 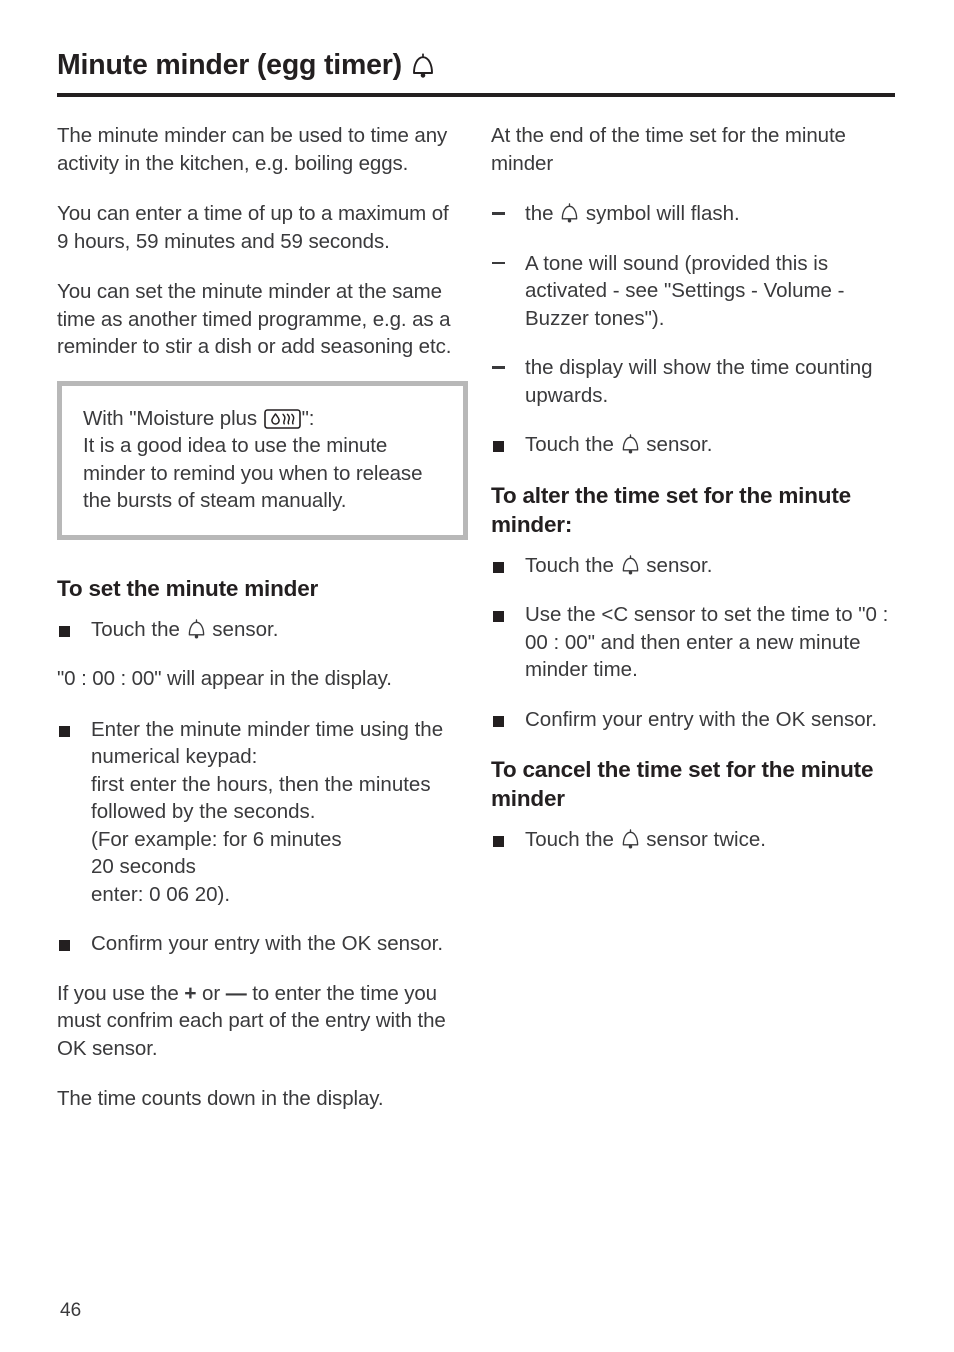 I want to click on minus-symbol: —, so click(x=236, y=993).